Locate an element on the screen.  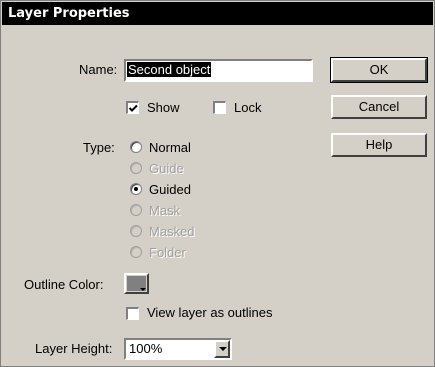
type-radio-normal is located at coordinates (136, 147).